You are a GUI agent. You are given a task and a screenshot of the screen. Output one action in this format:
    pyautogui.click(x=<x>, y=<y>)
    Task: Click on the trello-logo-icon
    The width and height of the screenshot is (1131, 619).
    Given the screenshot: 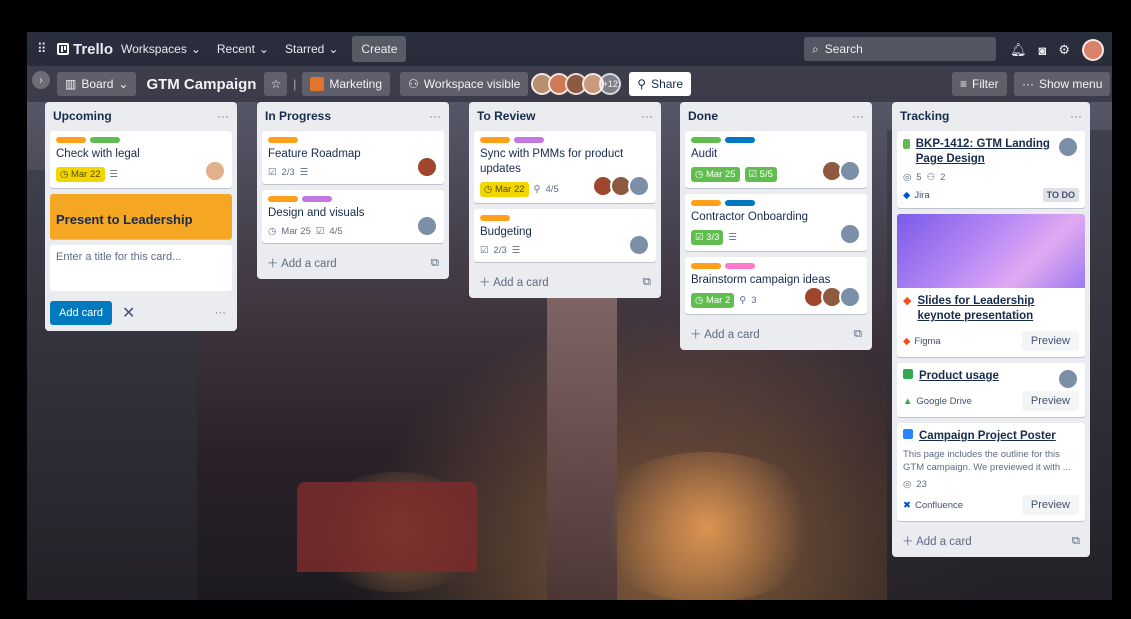 What is the action you would take?
    pyautogui.click(x=63, y=49)
    